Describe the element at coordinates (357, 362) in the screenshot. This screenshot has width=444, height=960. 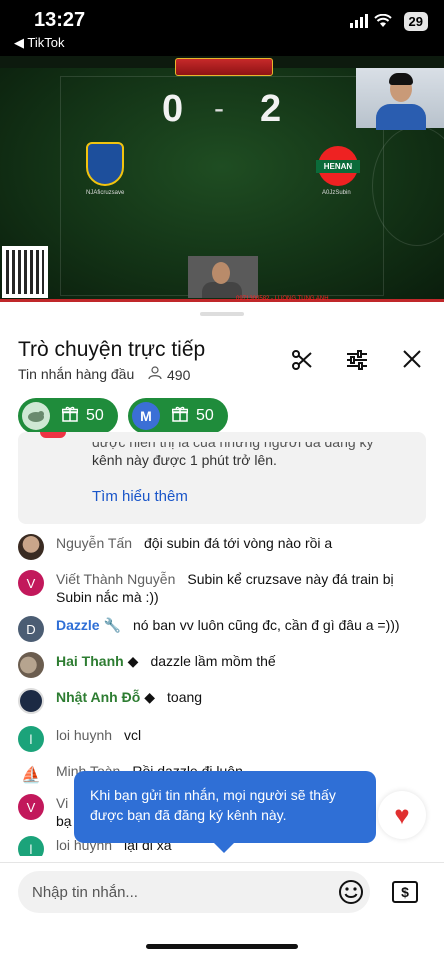
I see `filter-settings-icon` at that location.